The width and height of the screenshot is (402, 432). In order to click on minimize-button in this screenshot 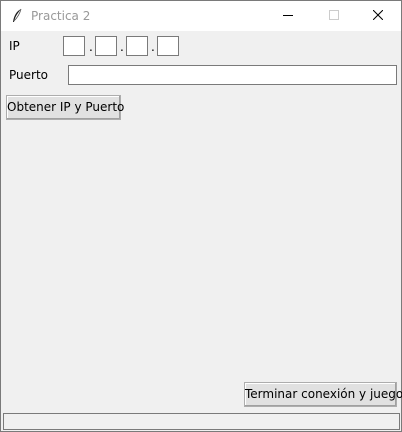, I will do `click(288, 16)`.